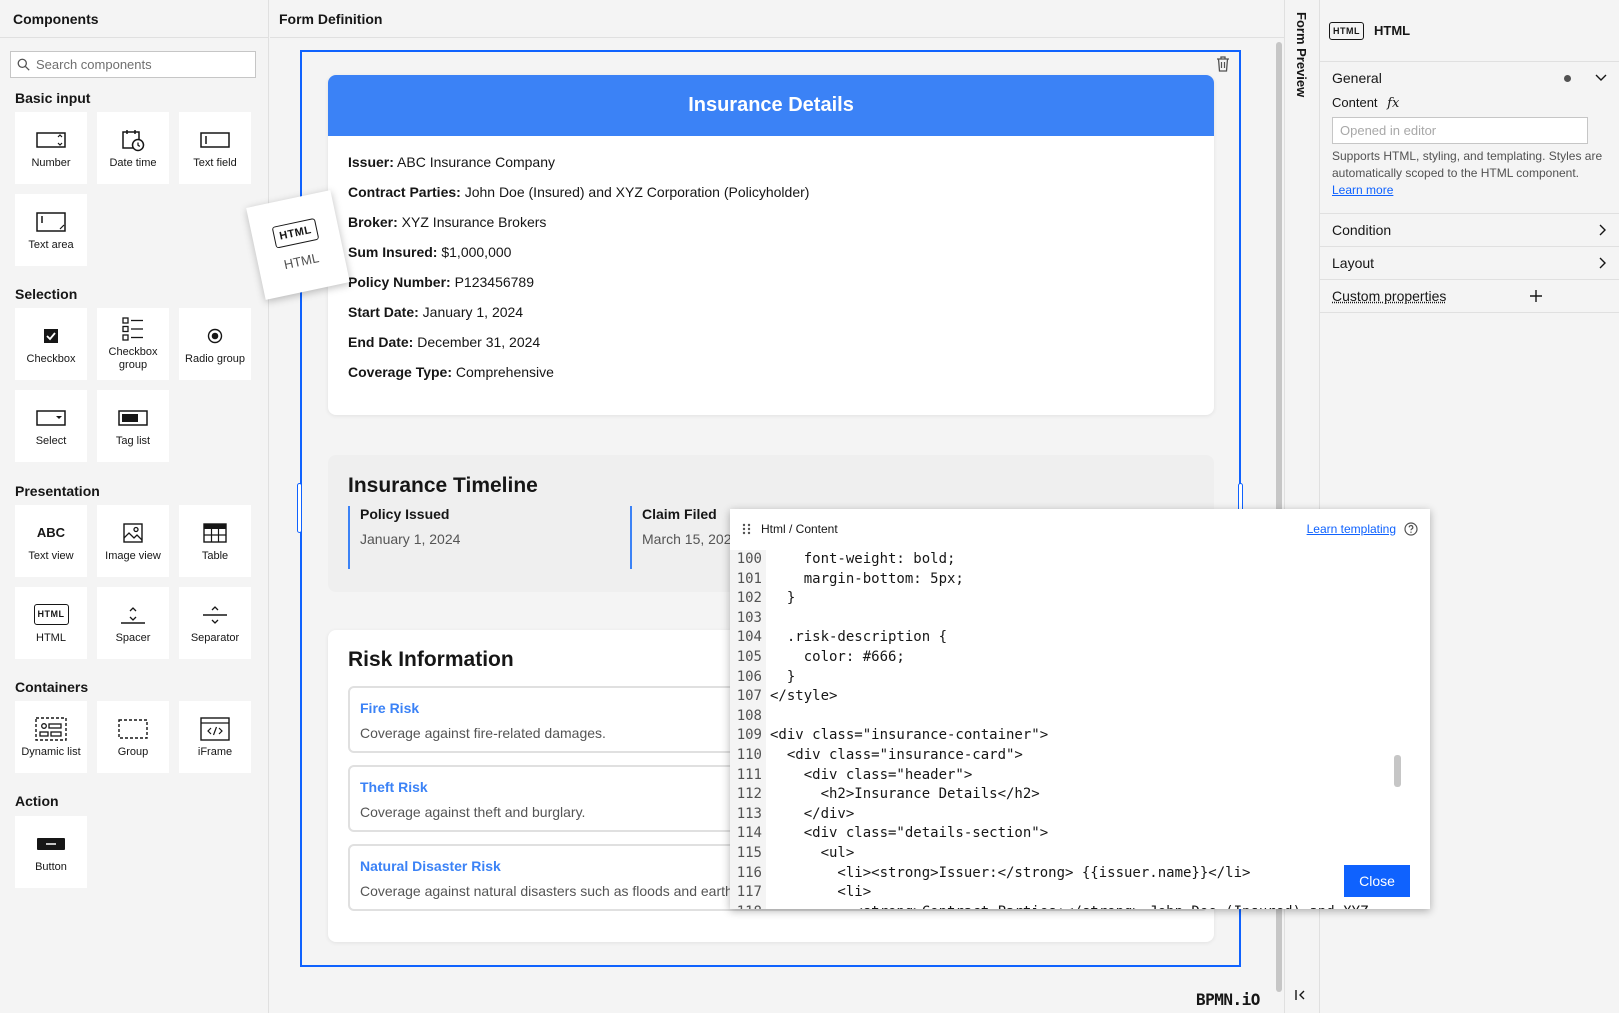 Image resolution: width=1619 pixels, height=1013 pixels. I want to click on tile-date-time: Date time, so click(133, 148).